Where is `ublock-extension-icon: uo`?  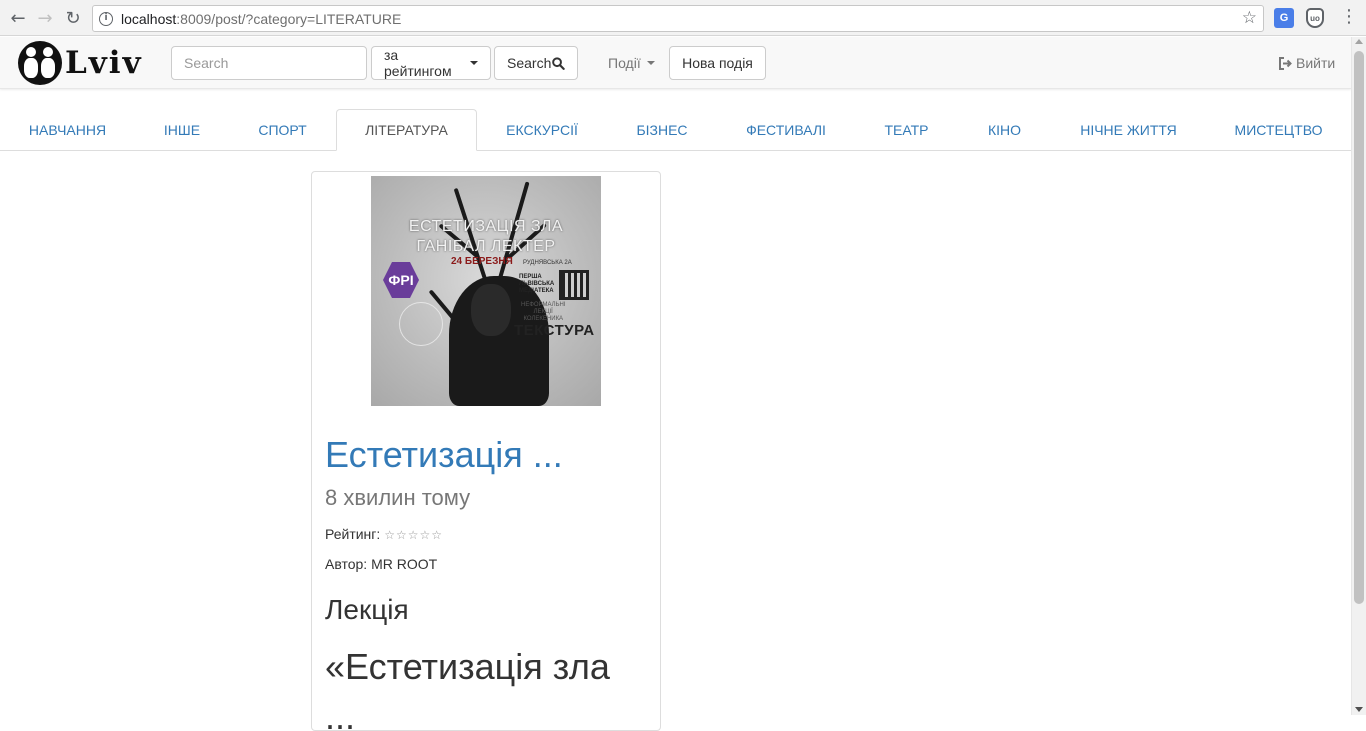
ublock-extension-icon: uo is located at coordinates (1315, 18).